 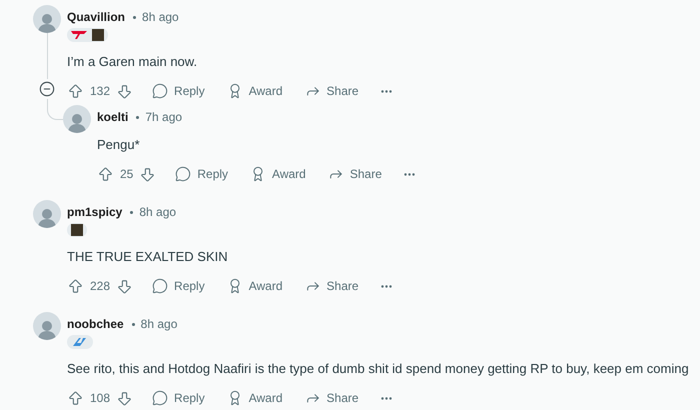 What do you see at coordinates (119, 145) in the screenshot?
I see `comment-text: Pengu*` at bounding box center [119, 145].